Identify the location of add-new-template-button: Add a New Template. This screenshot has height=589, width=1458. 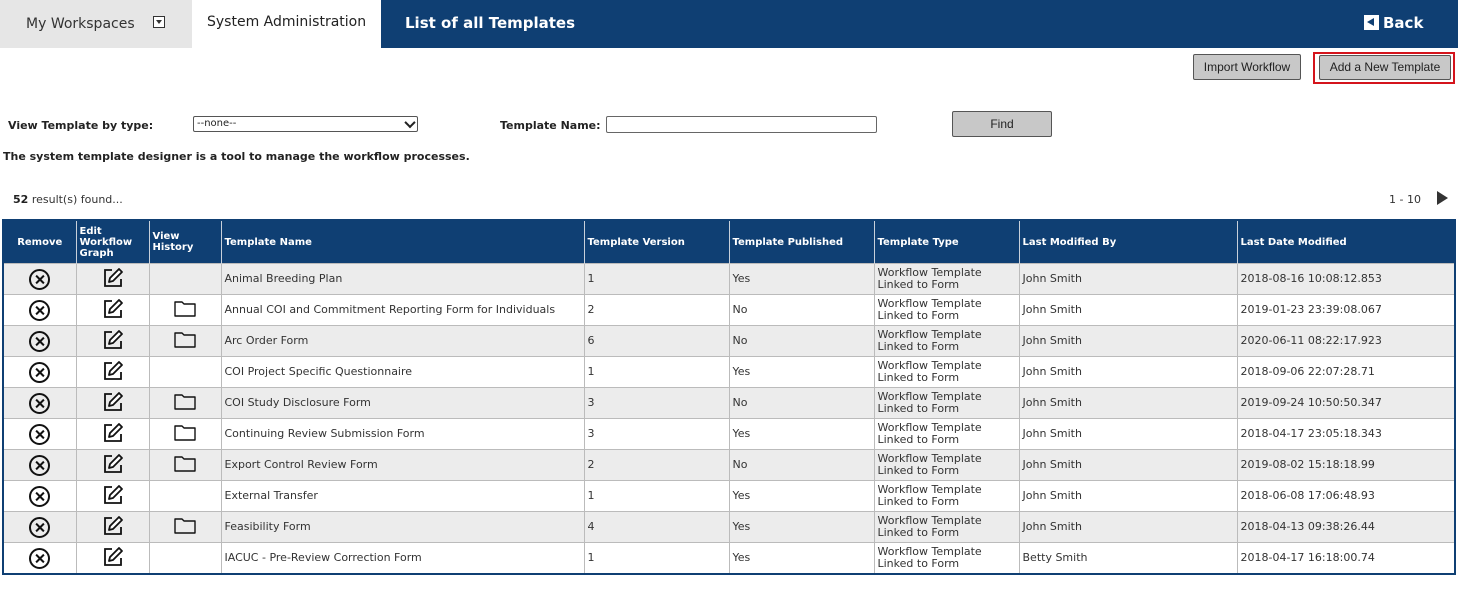
(1385, 67).